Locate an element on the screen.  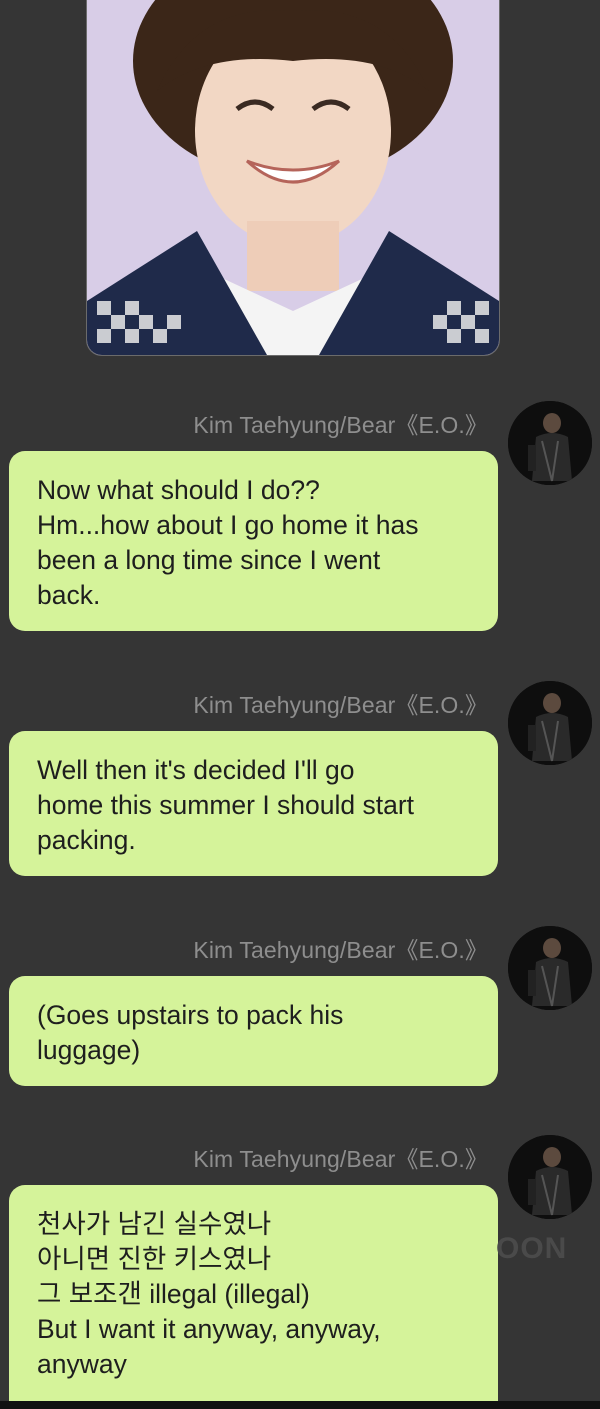
message-line: 그 보조갠 illegal (illegal) is located at coordinates (173, 1294).